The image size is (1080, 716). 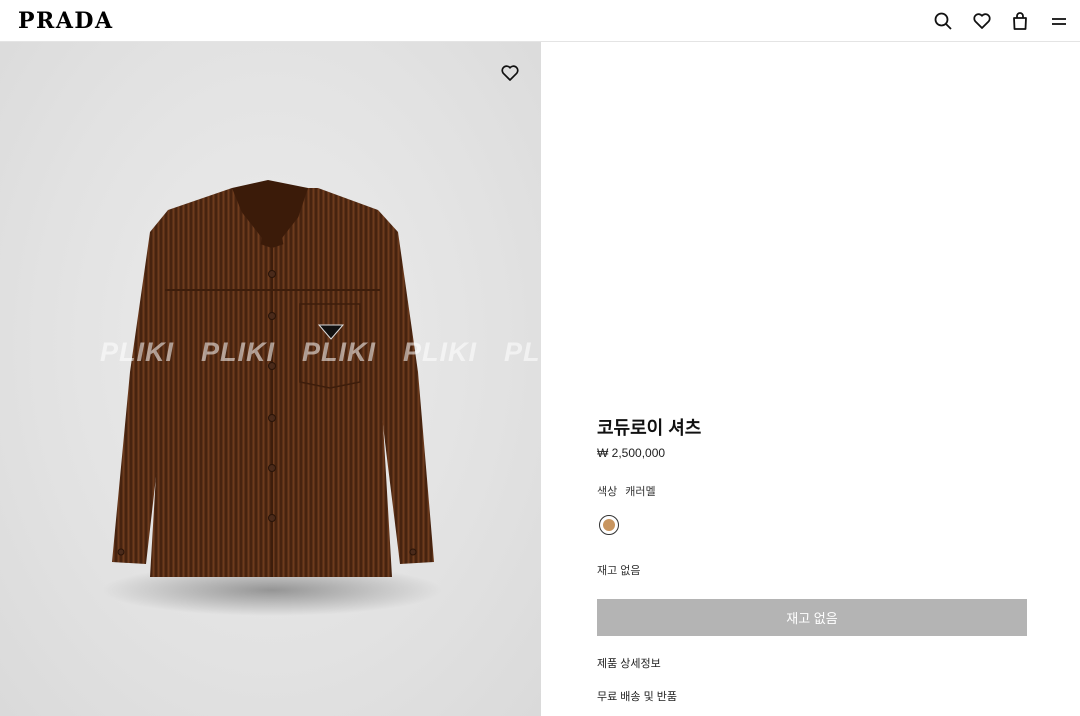 I want to click on wishlist-heart-icon, so click(x=510, y=73).